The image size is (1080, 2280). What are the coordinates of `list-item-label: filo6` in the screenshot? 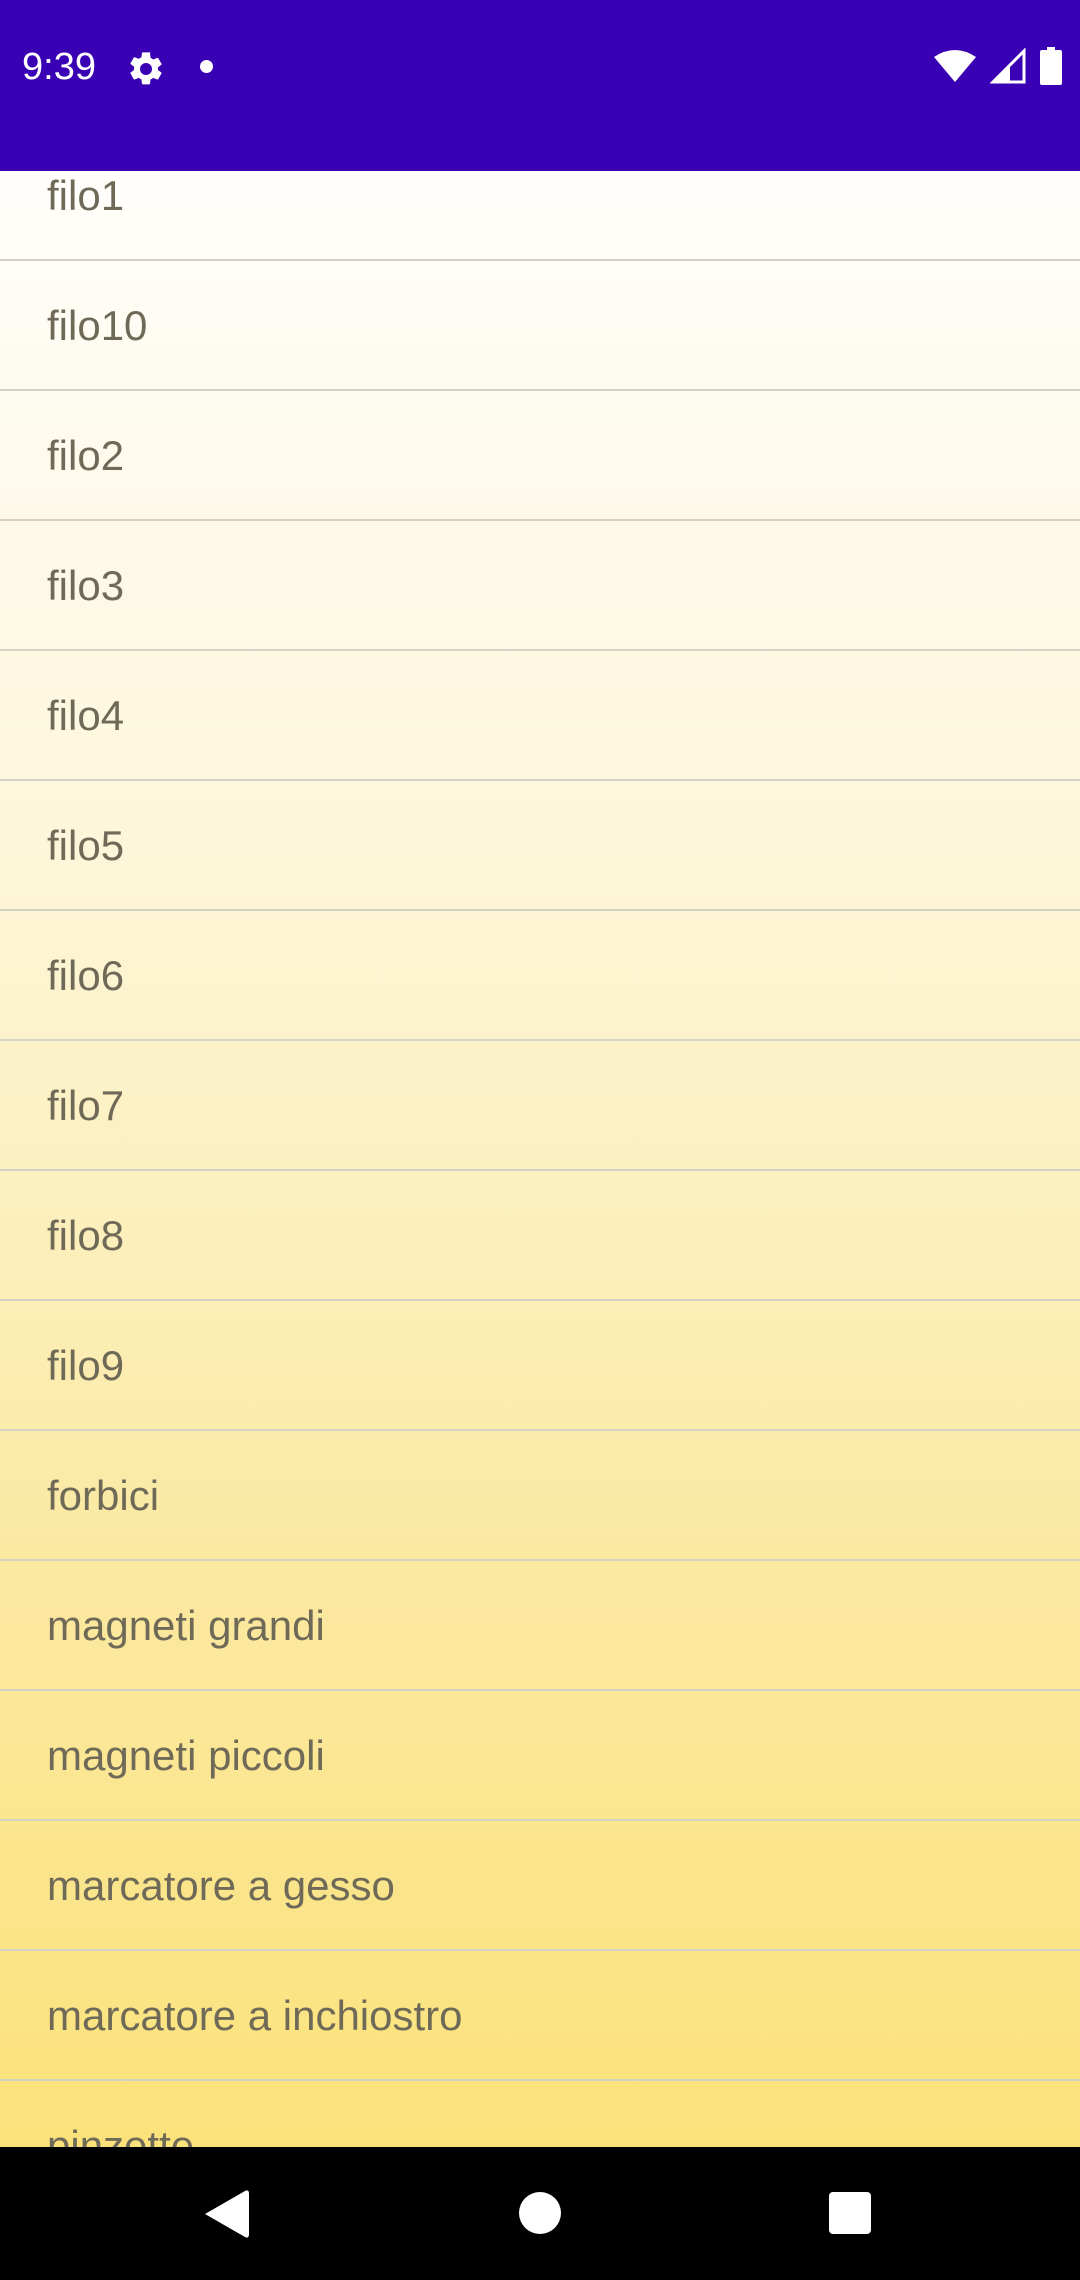 It's located at (86, 975).